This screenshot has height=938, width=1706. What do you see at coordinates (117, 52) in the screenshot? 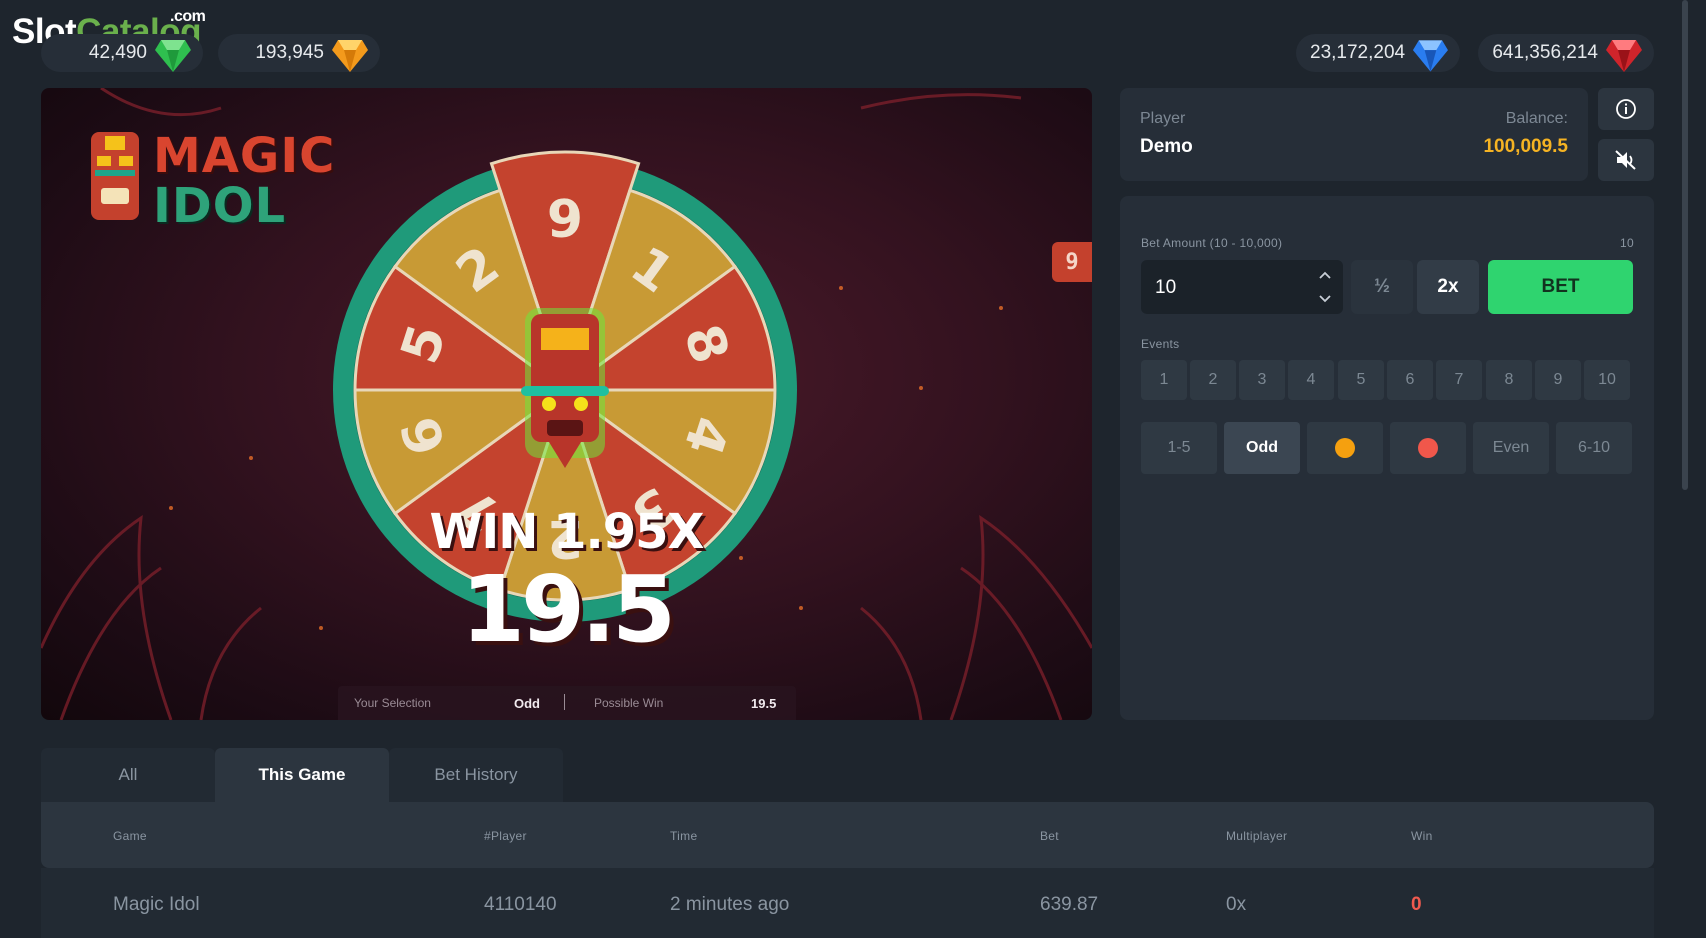
I see `jackpot-value: 42,490` at bounding box center [117, 52].